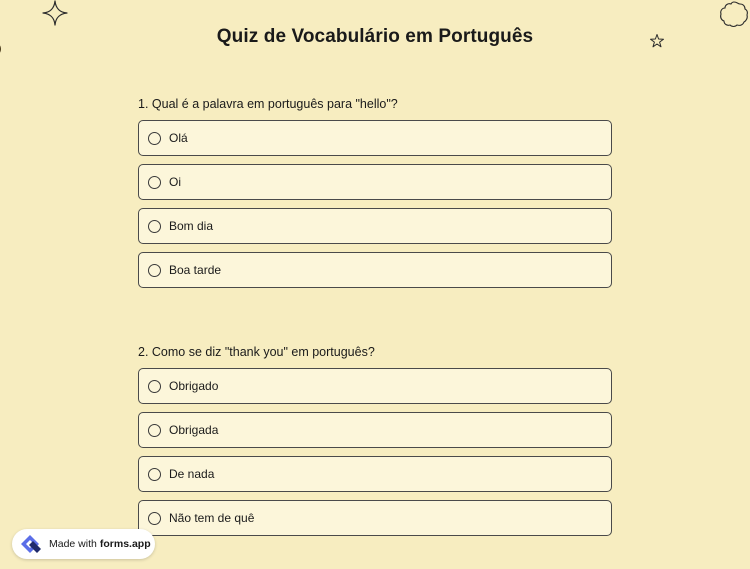 The image size is (750, 569). What do you see at coordinates (178, 138) in the screenshot?
I see `option-label: Olá` at bounding box center [178, 138].